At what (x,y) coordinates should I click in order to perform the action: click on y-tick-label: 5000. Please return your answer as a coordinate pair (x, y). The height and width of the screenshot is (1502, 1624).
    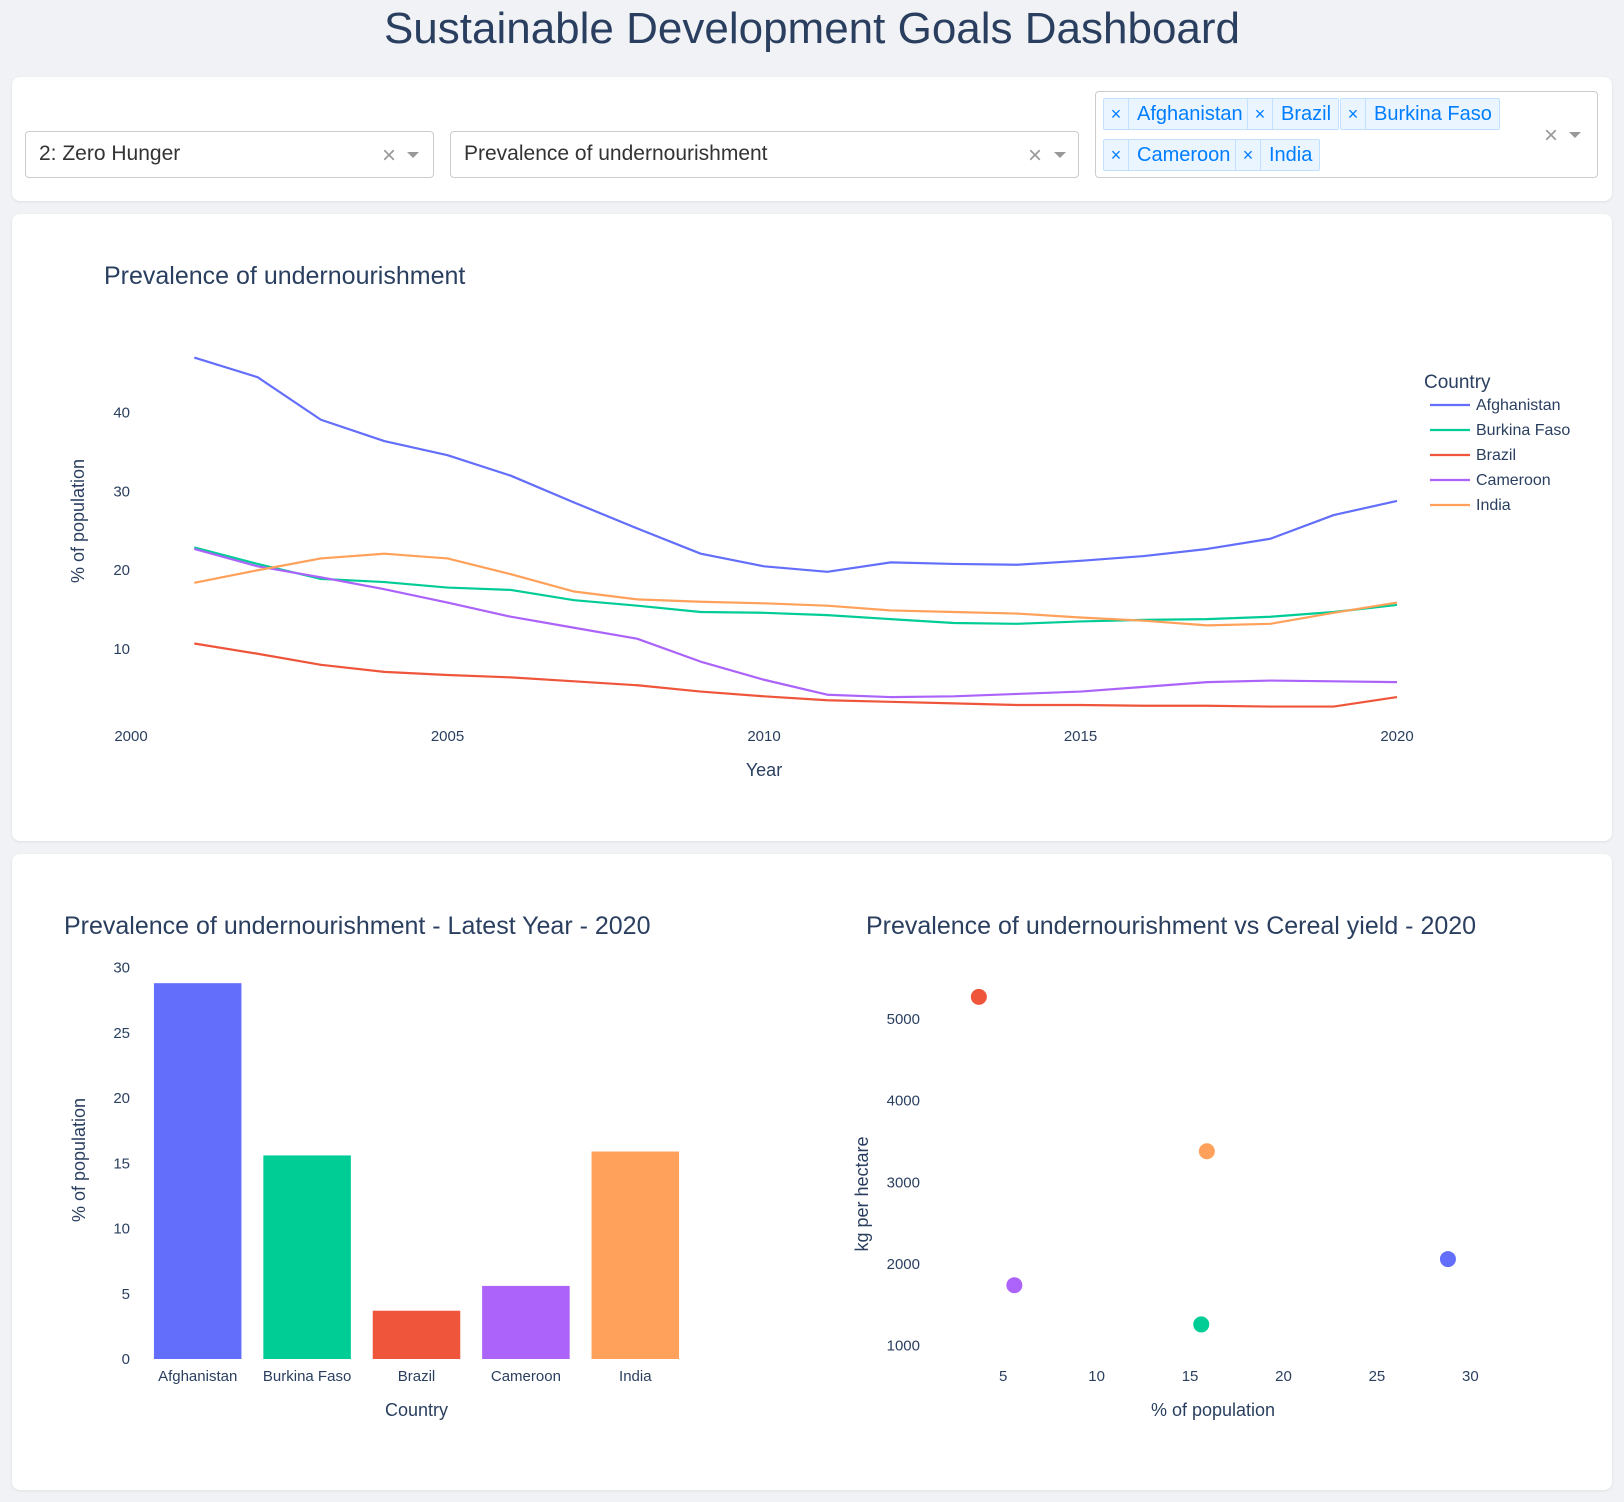
    Looking at the image, I should click on (903, 1019).